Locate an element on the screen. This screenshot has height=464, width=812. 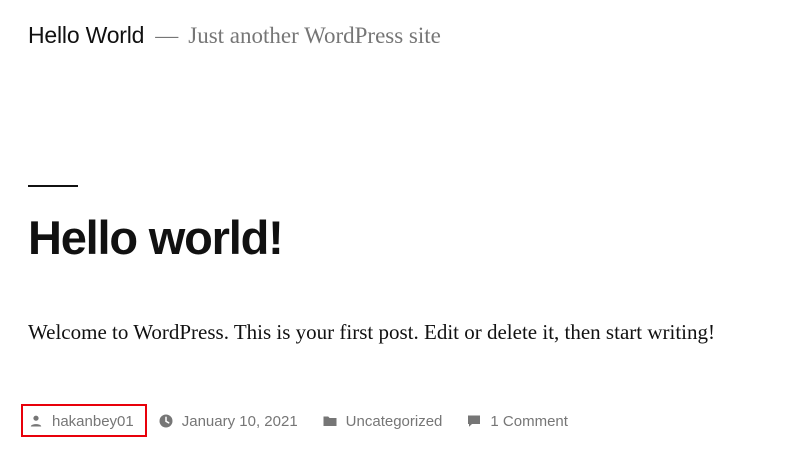
comment-icon is located at coordinates (474, 421).